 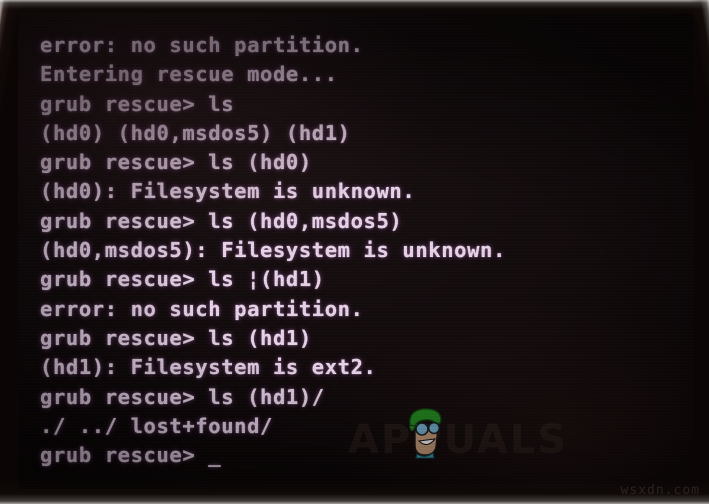 What do you see at coordinates (156, 425) in the screenshot?
I see `console-line: ./ ../ lost+found/` at bounding box center [156, 425].